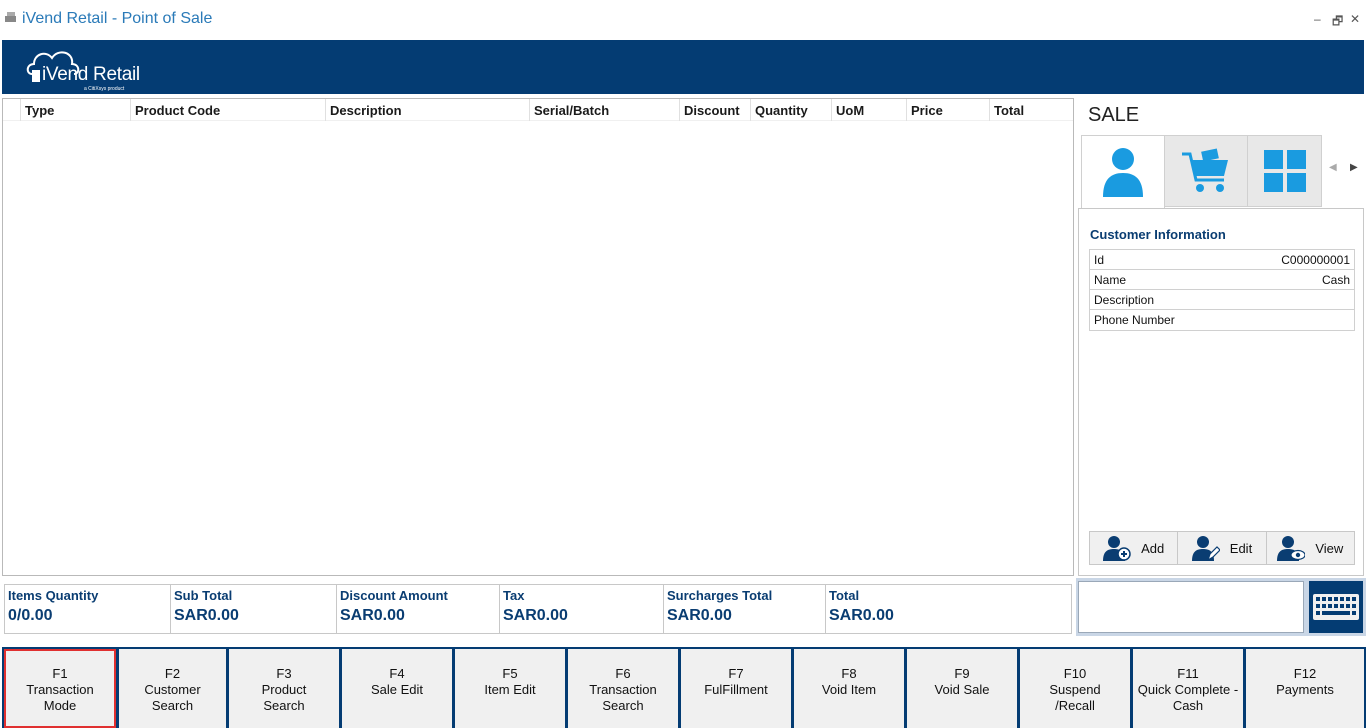  Describe the element at coordinates (1031, 110) in the screenshot. I see `column-header-total: Total` at that location.